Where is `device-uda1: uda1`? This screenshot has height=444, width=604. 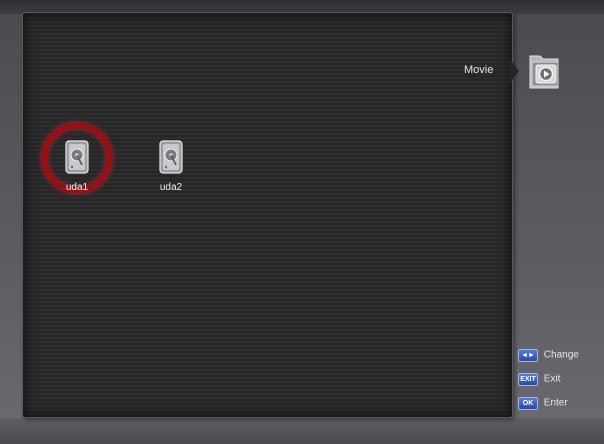 device-uda1: uda1 is located at coordinates (77, 166).